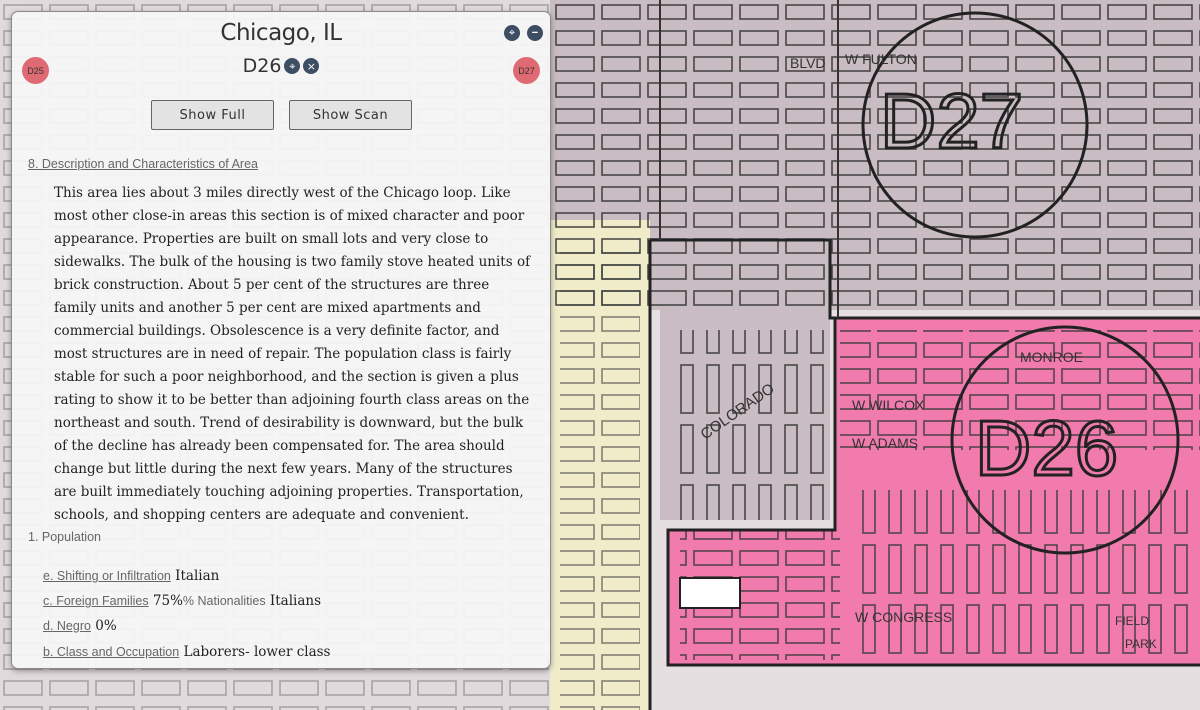 The image size is (1200, 710). Describe the element at coordinates (67, 626) in the screenshot. I see `negro-label: d. Negro` at that location.